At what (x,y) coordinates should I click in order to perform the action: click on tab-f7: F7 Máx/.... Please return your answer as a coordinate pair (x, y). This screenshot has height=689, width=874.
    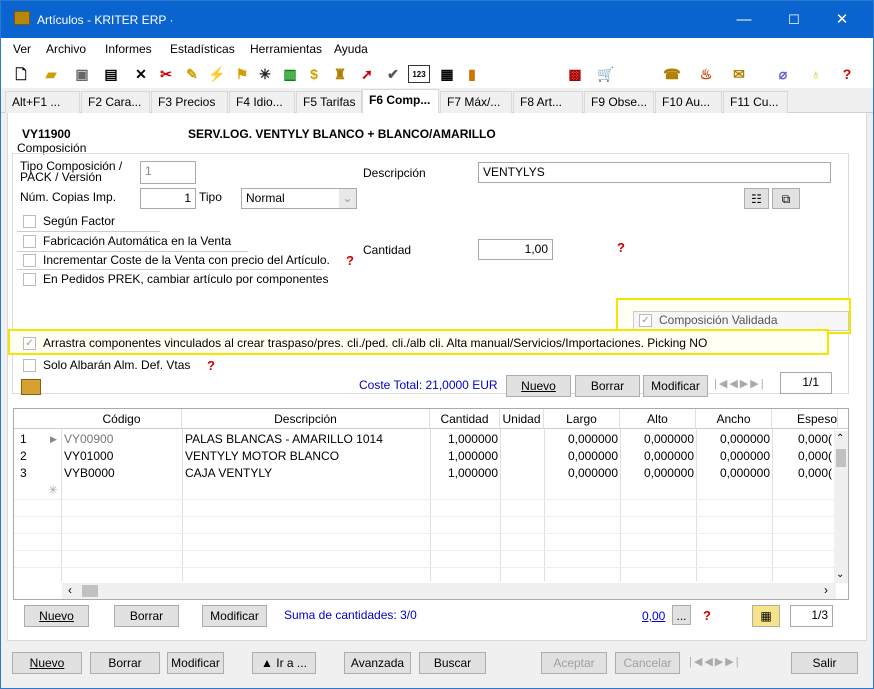
    Looking at the image, I should click on (476, 102).